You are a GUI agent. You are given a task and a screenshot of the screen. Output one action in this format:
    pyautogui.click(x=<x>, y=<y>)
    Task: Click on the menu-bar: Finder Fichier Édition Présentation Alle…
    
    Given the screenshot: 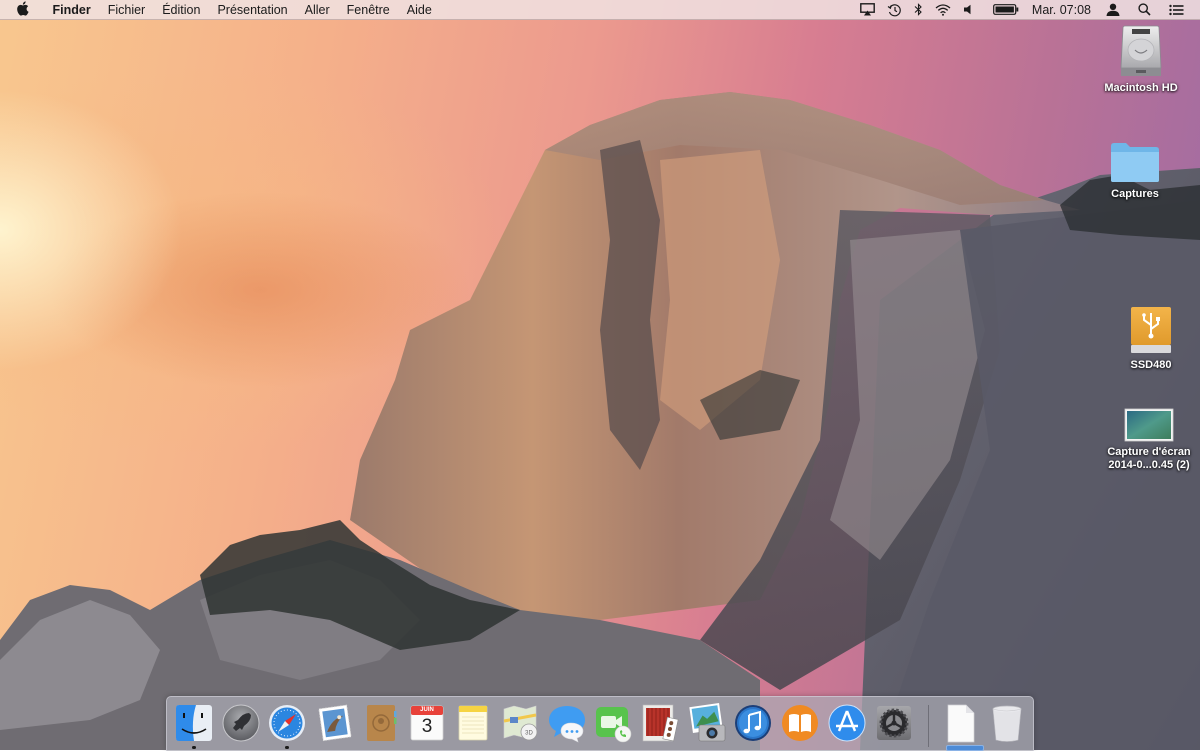 What is the action you would take?
    pyautogui.click(x=600, y=10)
    